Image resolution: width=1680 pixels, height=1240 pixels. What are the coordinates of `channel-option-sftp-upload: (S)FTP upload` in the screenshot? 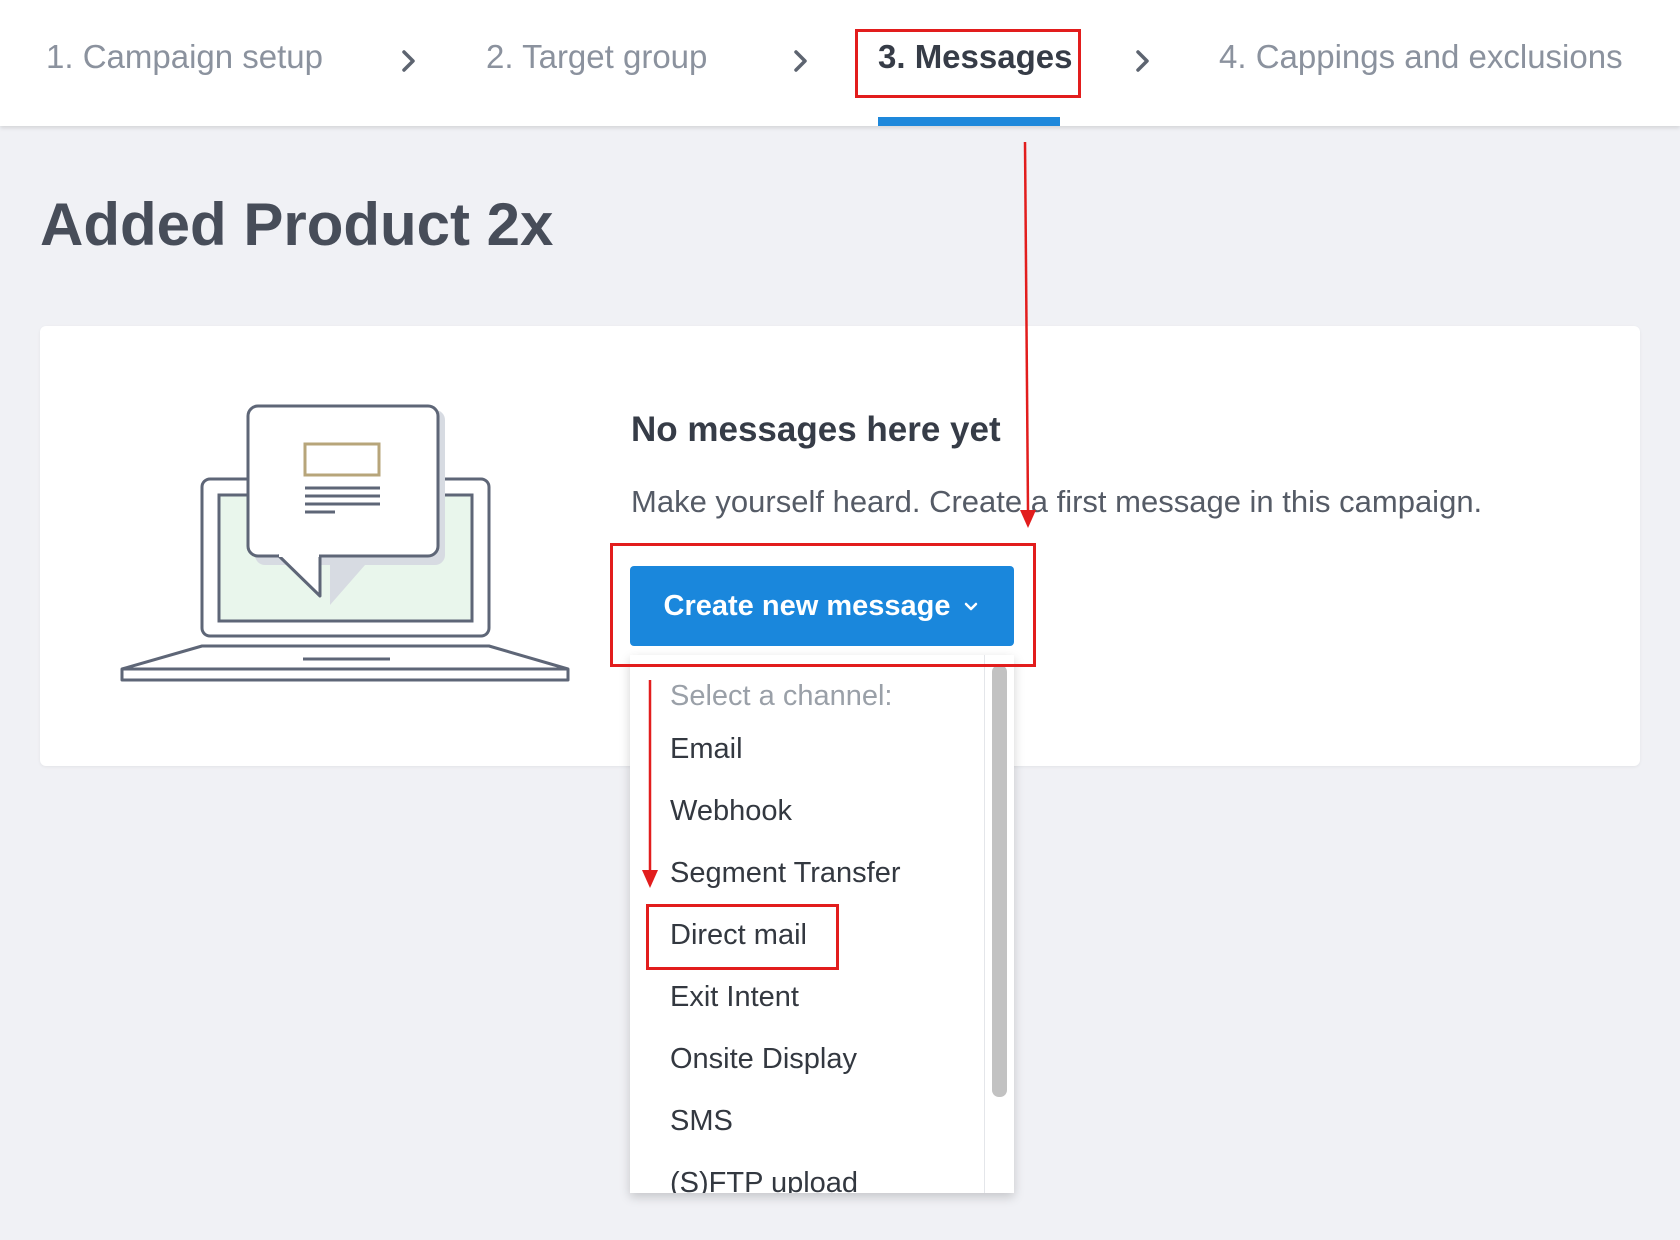 It's located at (764, 1180).